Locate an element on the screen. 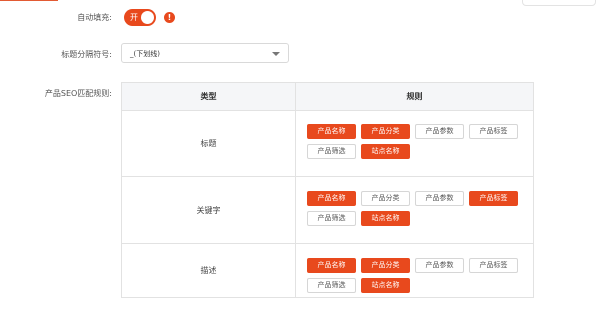 This screenshot has width=600, height=329. top-right-input-partial is located at coordinates (559, 3).